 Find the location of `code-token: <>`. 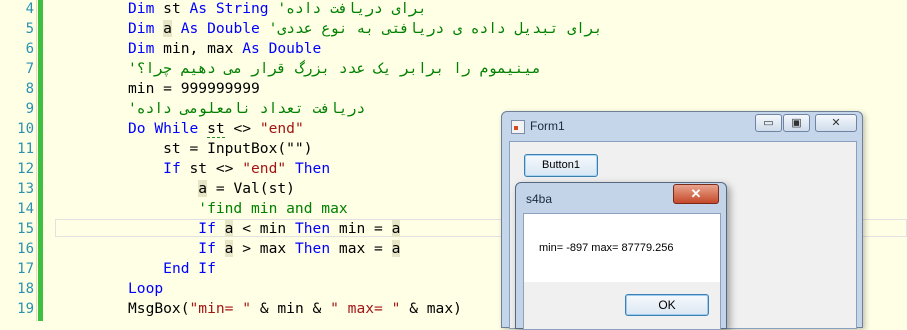

code-token: <> is located at coordinates (242, 128).